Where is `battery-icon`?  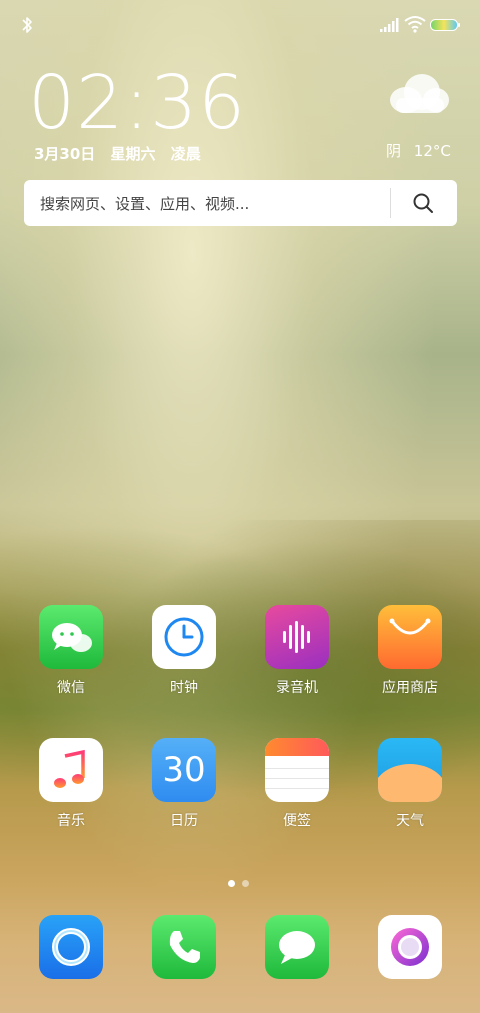 battery-icon is located at coordinates (445, 25).